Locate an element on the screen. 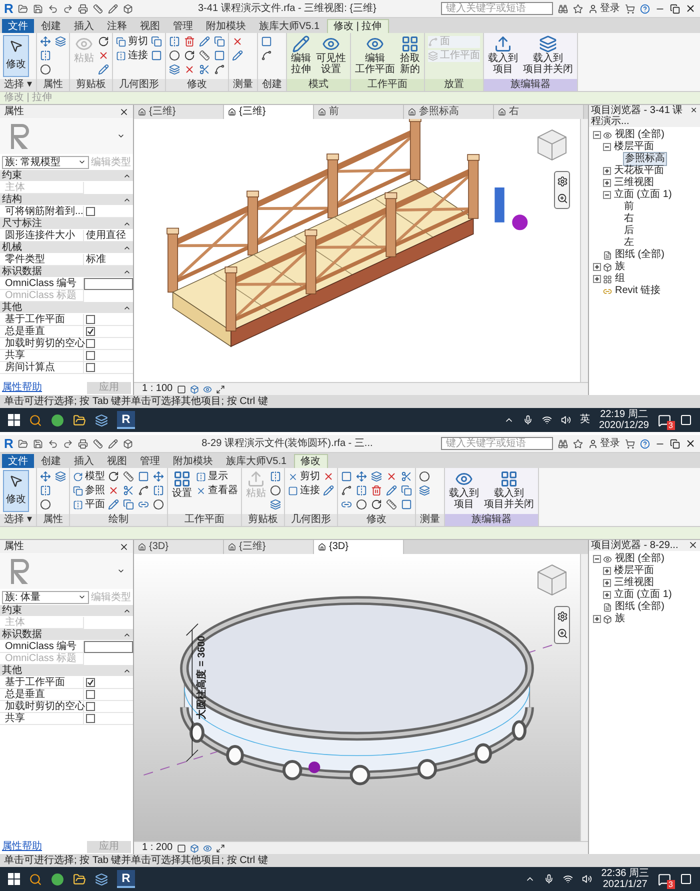  crop-icon is located at coordinates (220, 389).